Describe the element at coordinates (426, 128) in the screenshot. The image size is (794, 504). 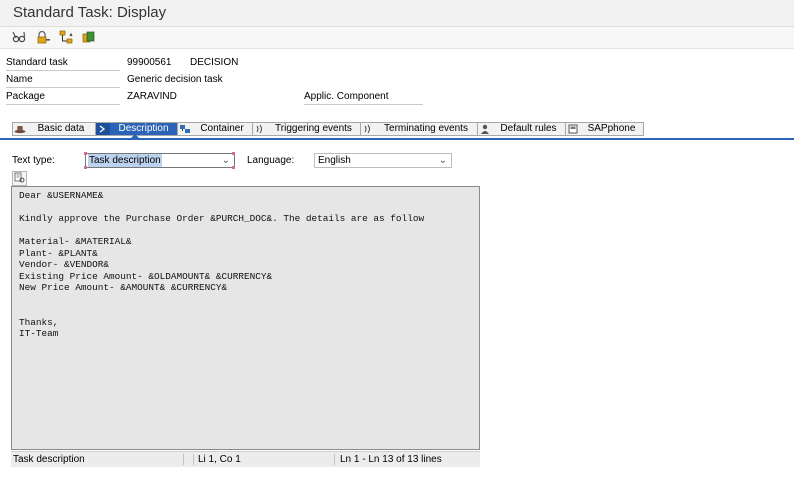
I see `tab-terminating-events-label: Terminating events` at that location.